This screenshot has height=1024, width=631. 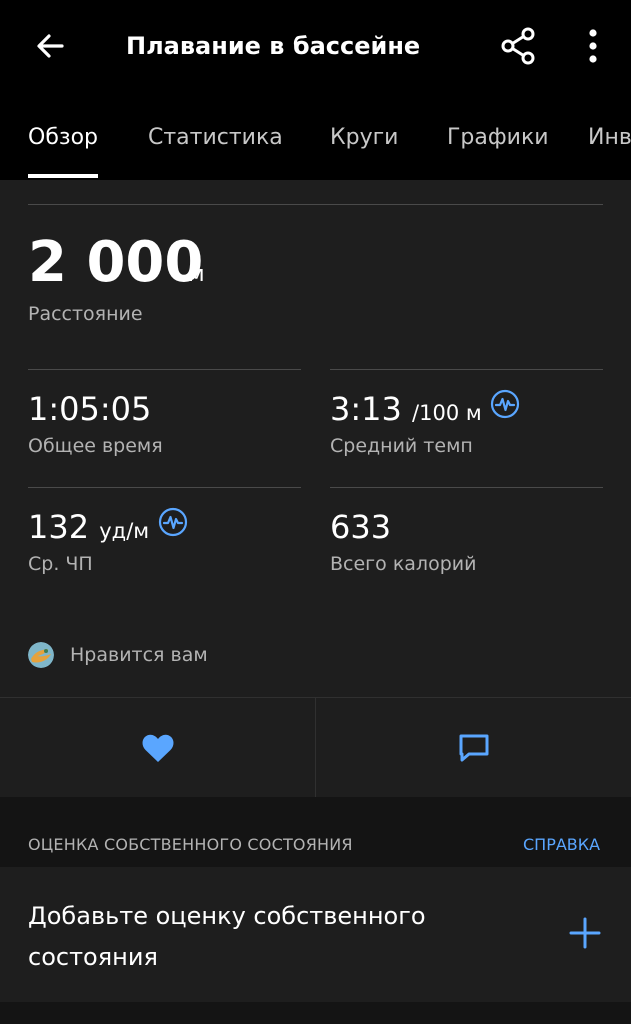 I want to click on more-options-button, so click(x=593, y=46).